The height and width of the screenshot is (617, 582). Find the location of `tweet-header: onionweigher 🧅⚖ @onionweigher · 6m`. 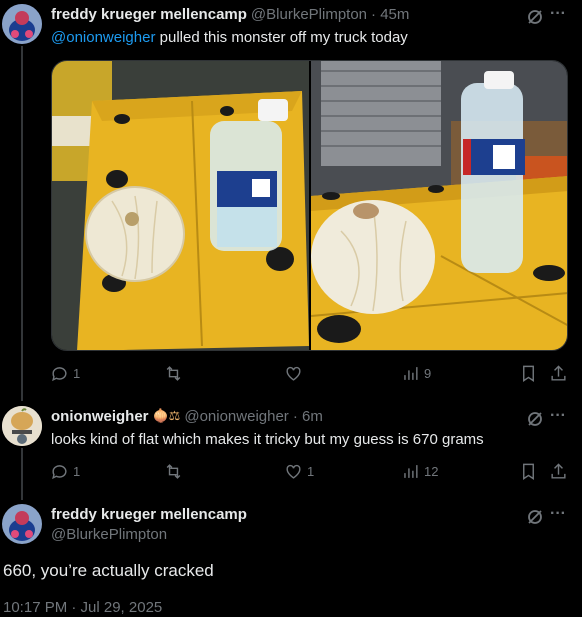

tweet-header: onionweigher 🧅⚖ @onionweigher · 6m is located at coordinates (187, 416).